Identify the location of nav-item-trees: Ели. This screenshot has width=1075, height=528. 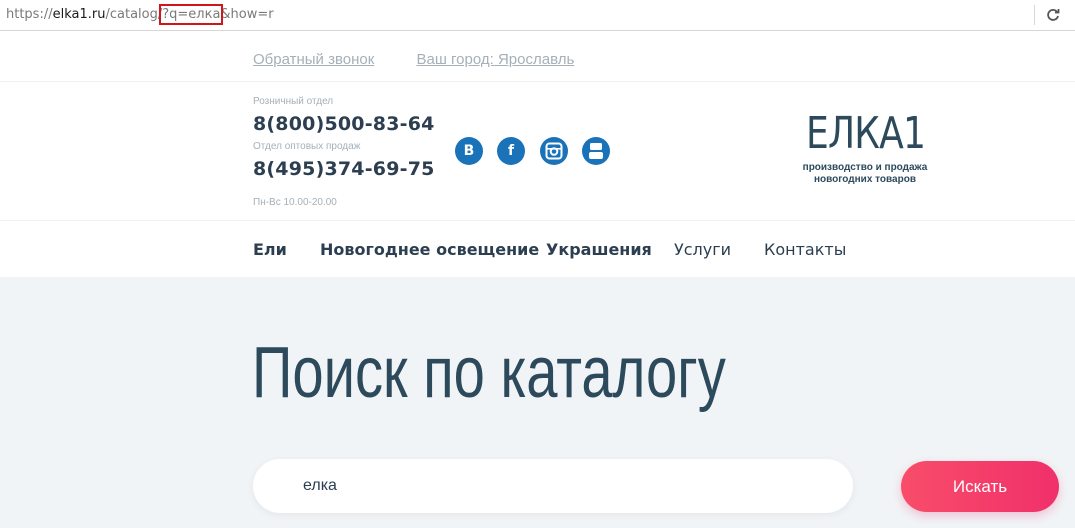
(270, 249).